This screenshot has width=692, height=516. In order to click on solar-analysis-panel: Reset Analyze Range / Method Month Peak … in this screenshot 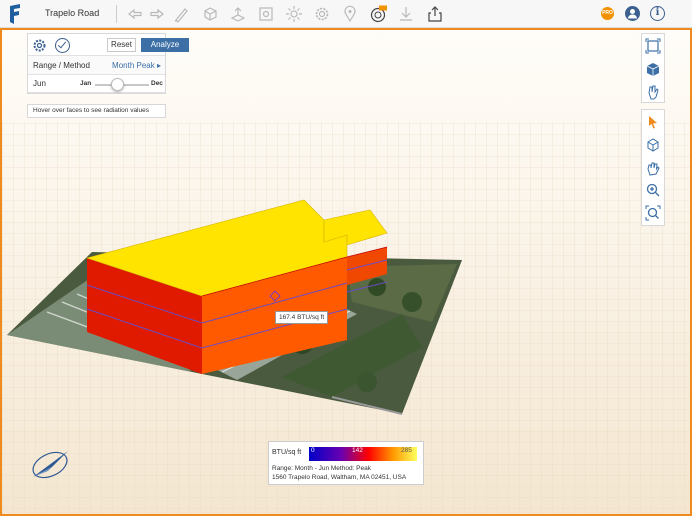, I will do `click(108, 63)`.